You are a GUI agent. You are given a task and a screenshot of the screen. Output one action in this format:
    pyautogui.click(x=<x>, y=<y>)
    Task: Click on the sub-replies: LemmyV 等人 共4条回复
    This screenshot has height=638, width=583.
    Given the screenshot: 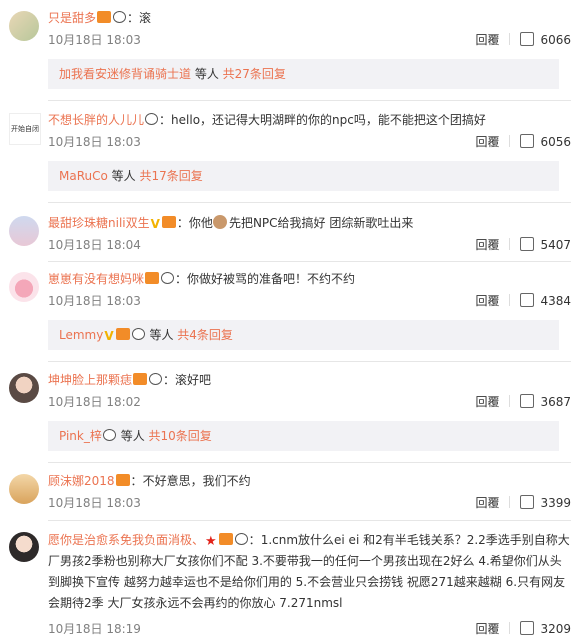 What is the action you would take?
    pyautogui.click(x=303, y=335)
    